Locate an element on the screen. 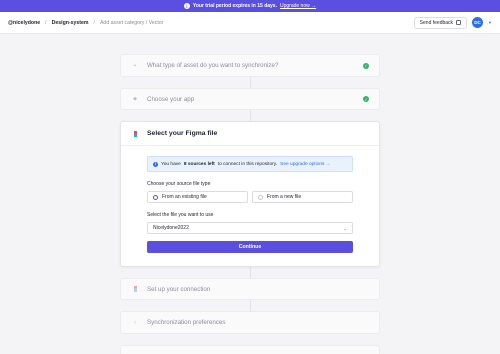 The height and width of the screenshot is (354, 500). select-value: Nicelydone2022 is located at coordinates (171, 228).